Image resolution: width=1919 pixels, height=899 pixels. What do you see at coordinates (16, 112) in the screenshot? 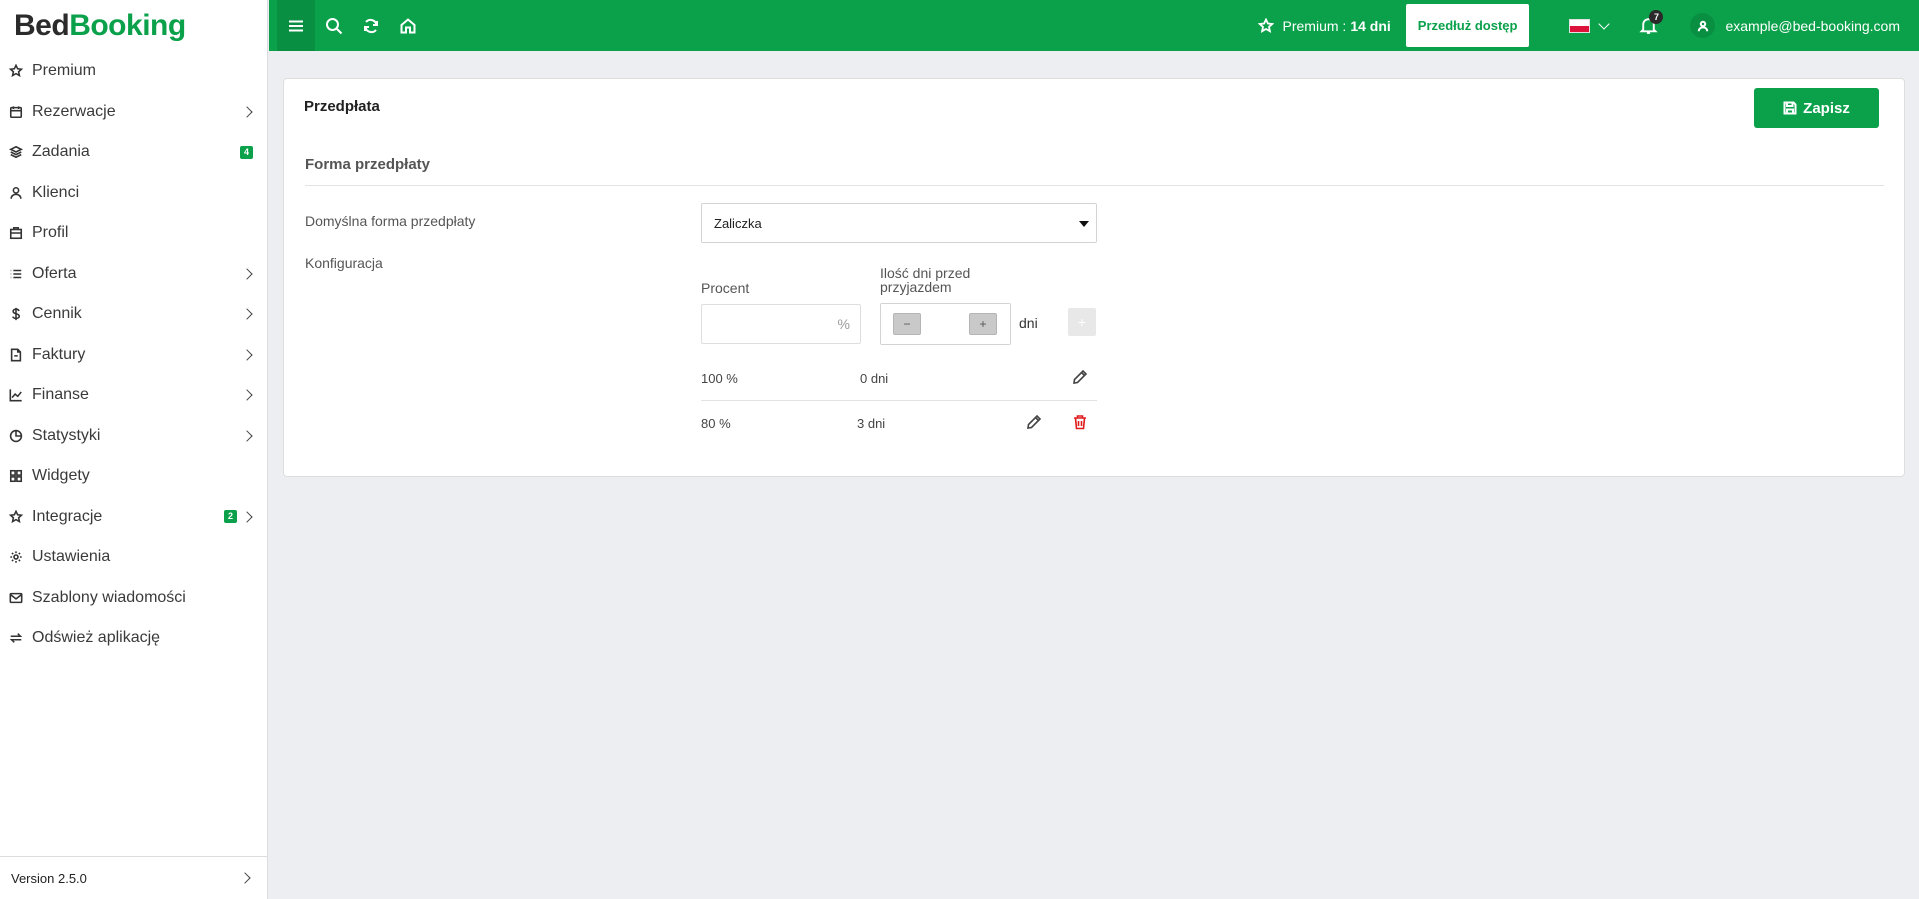
I see `calendar-icon` at bounding box center [16, 112].